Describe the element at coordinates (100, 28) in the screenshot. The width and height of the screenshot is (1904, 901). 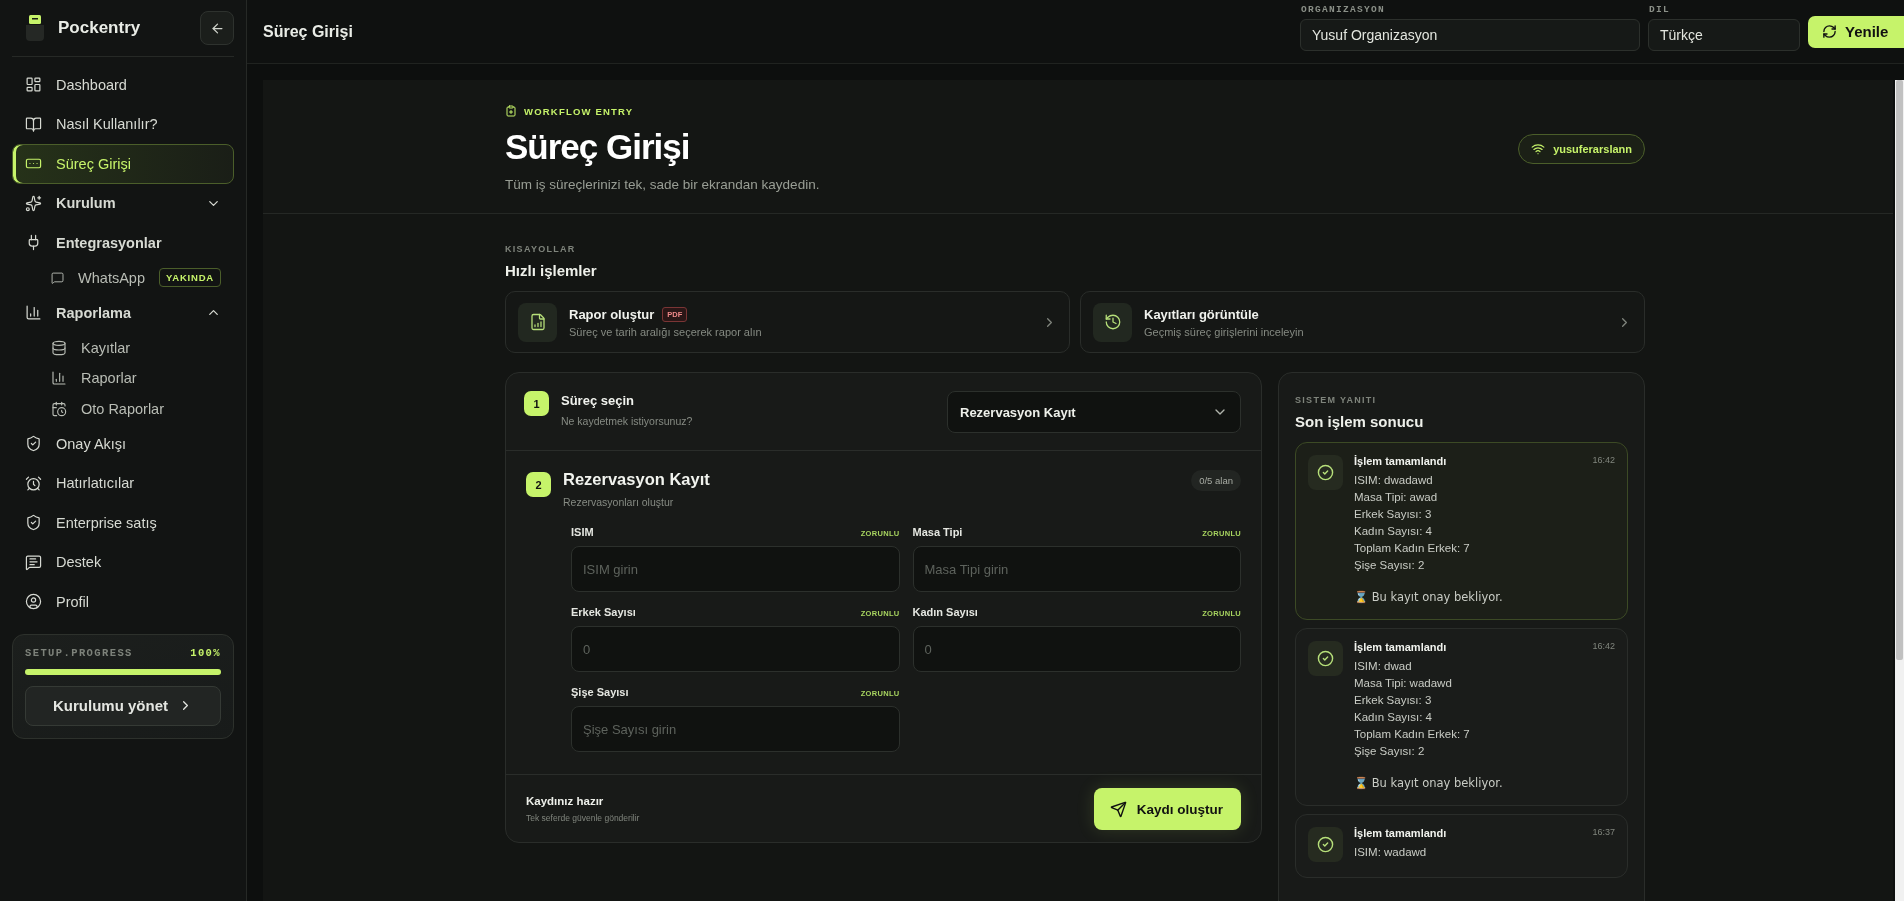
I see `brand-name: Pockentry` at that location.